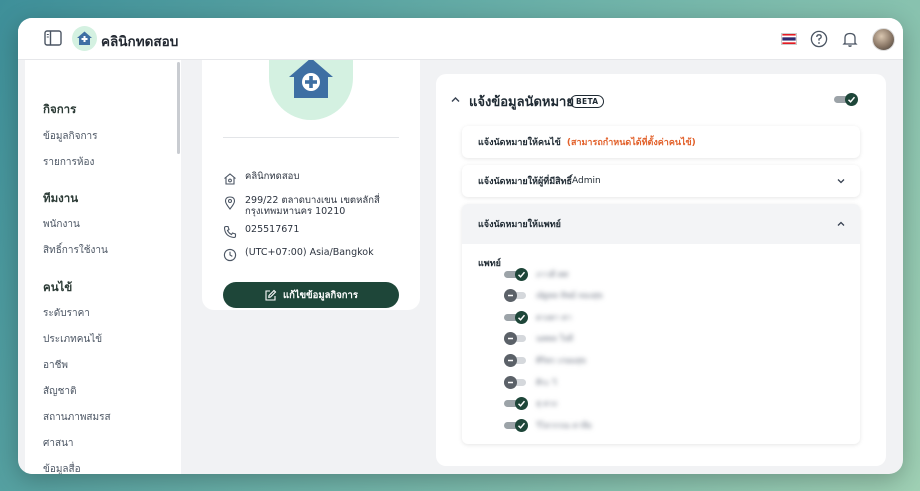  Describe the element at coordinates (53, 38) in the screenshot. I see `sidebar-toggle-icon` at that location.